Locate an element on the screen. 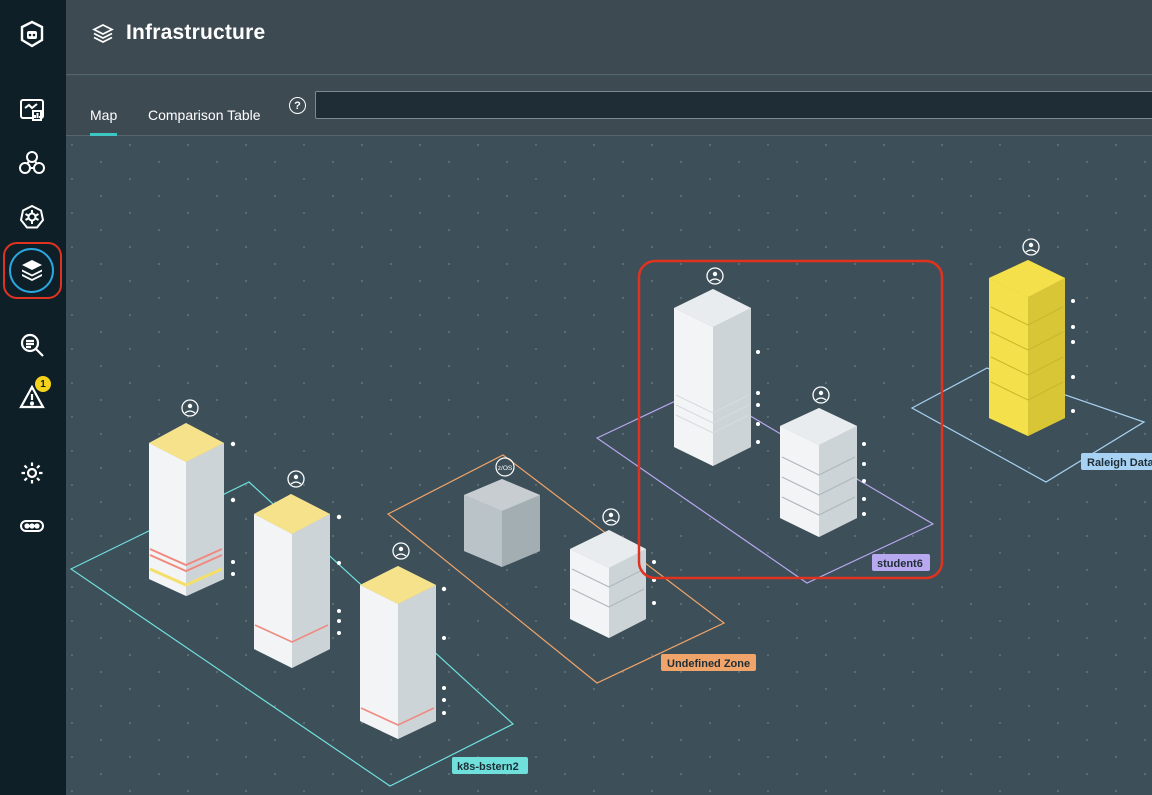  tab-bar: Map Comparison Table ? is located at coordinates (609, 106).